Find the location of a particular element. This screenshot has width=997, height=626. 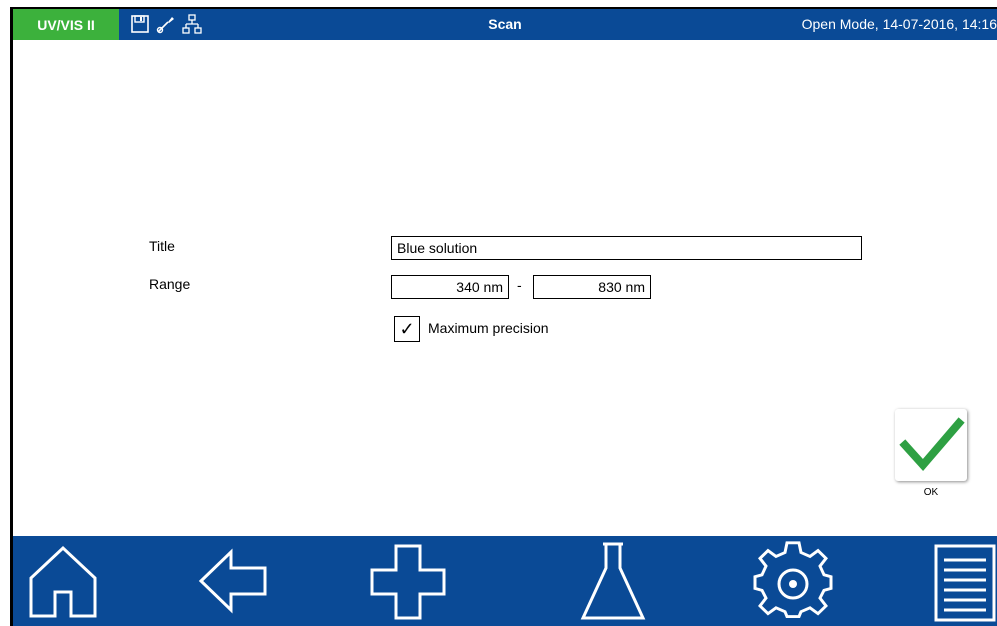

title-label: Title is located at coordinates (162, 246).